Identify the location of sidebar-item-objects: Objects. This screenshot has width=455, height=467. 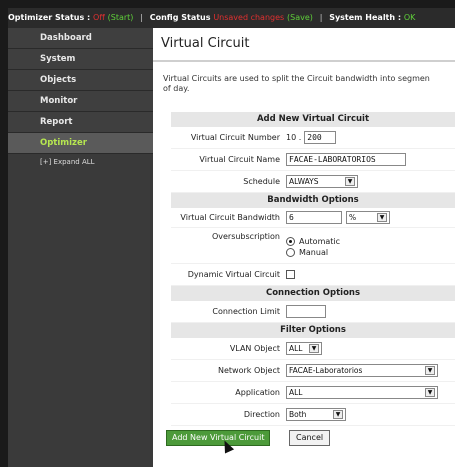
(80, 80).